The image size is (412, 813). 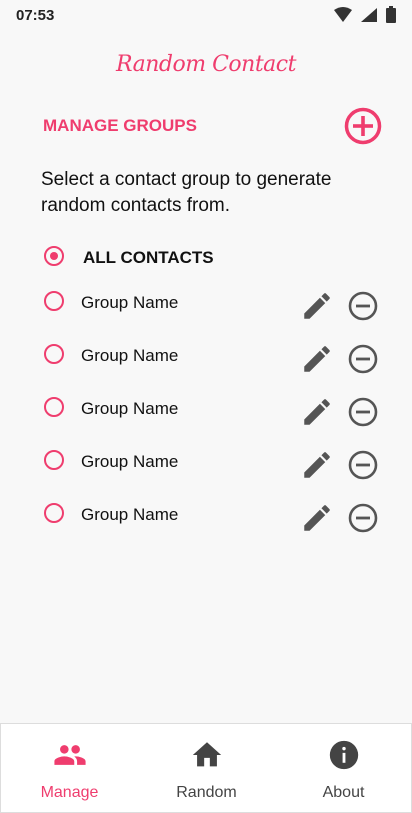 What do you see at coordinates (148, 257) in the screenshot?
I see `all-contacts-label: ALL CONTACTS` at bounding box center [148, 257].